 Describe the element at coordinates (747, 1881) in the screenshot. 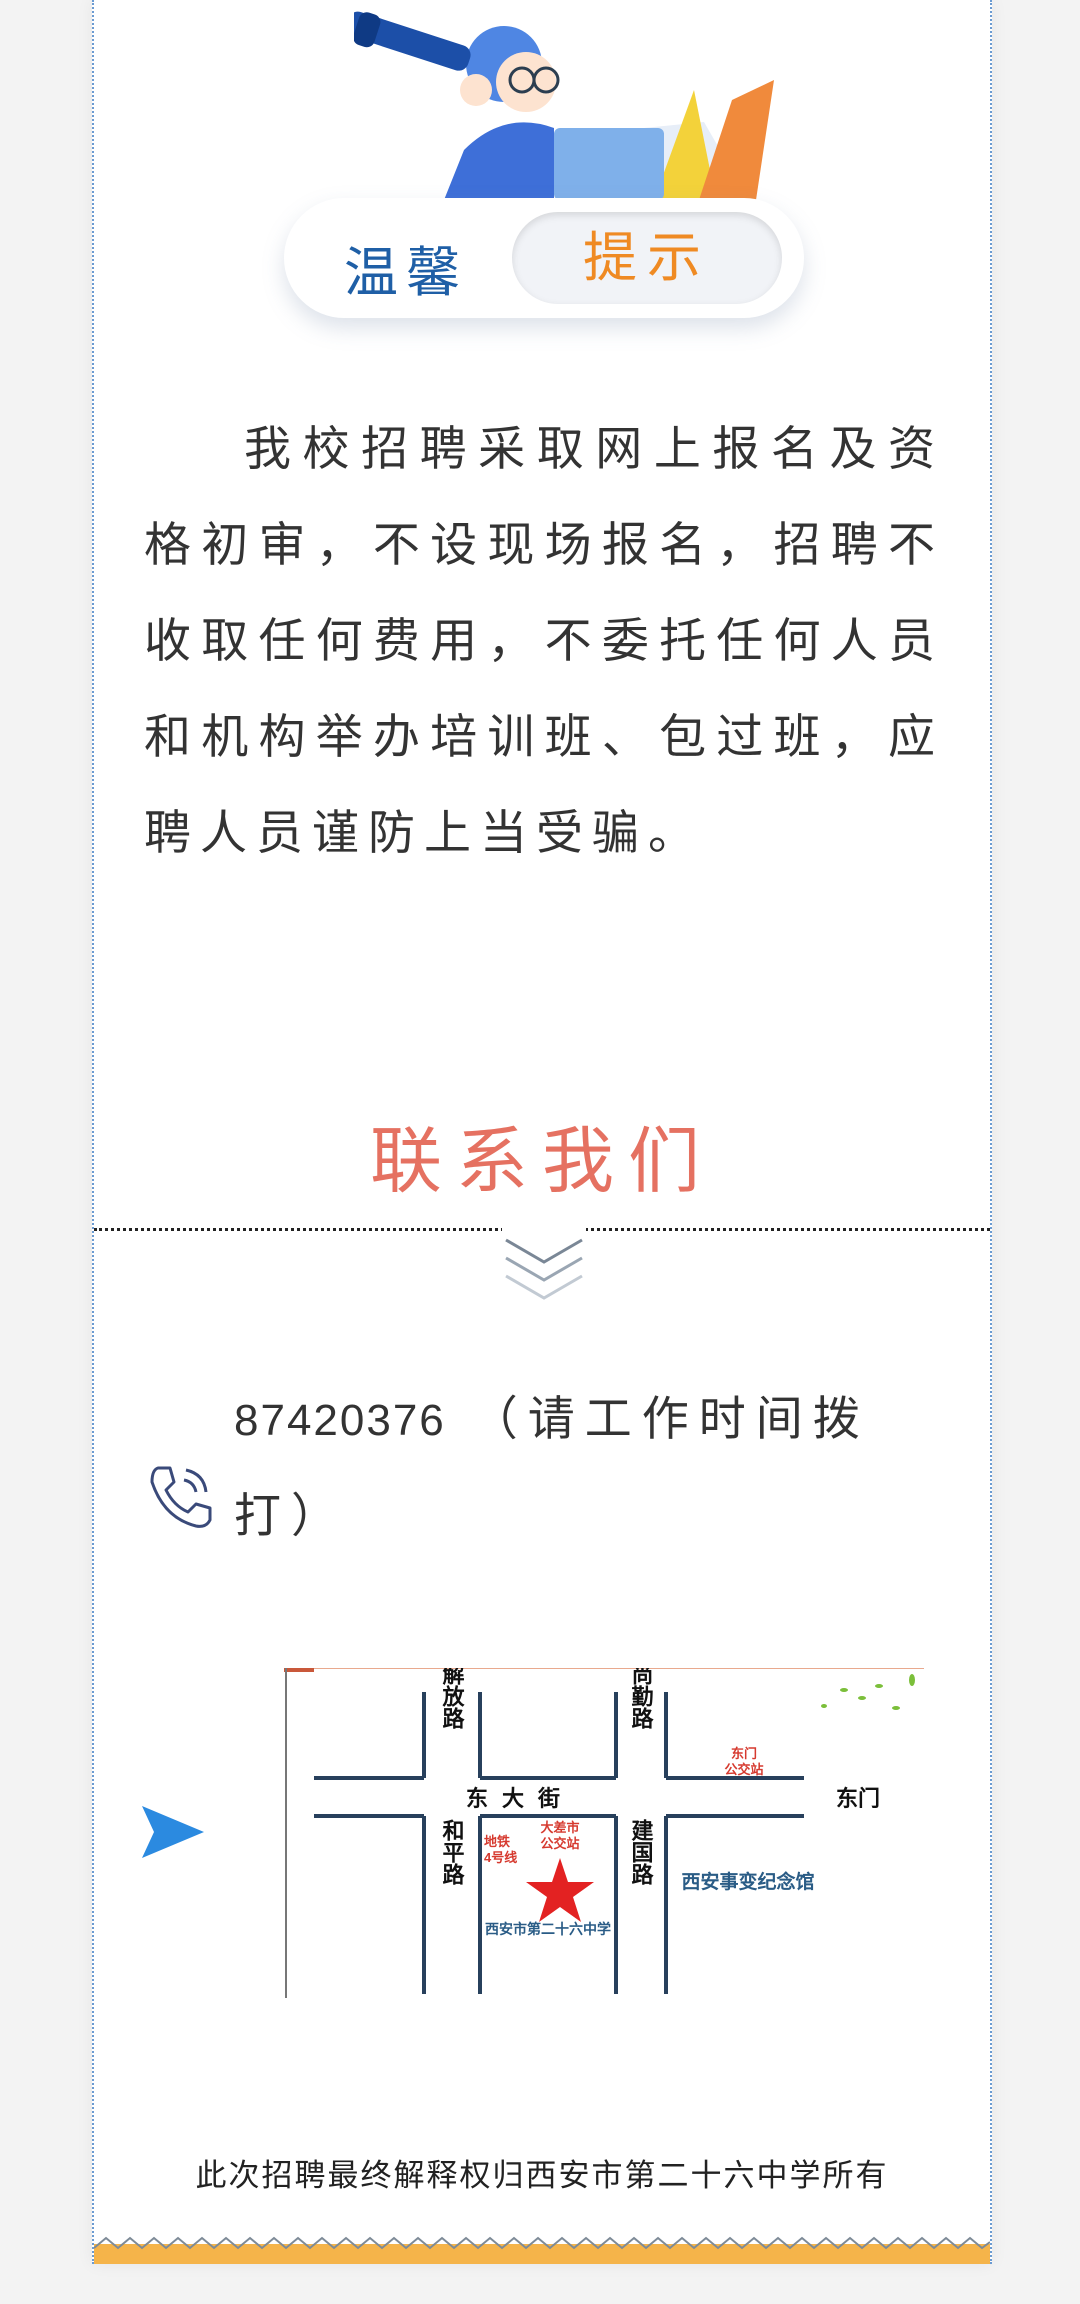

I see `memorial-label: 西安事变纪念馆` at that location.